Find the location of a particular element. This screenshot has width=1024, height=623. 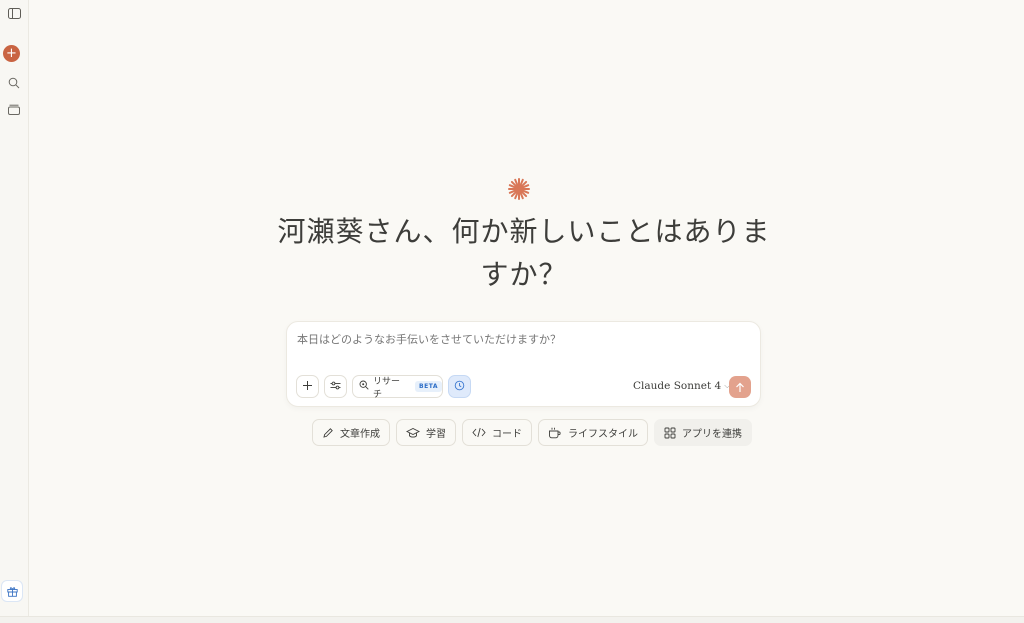

sidebar-toggle-icon is located at coordinates (14, 13).